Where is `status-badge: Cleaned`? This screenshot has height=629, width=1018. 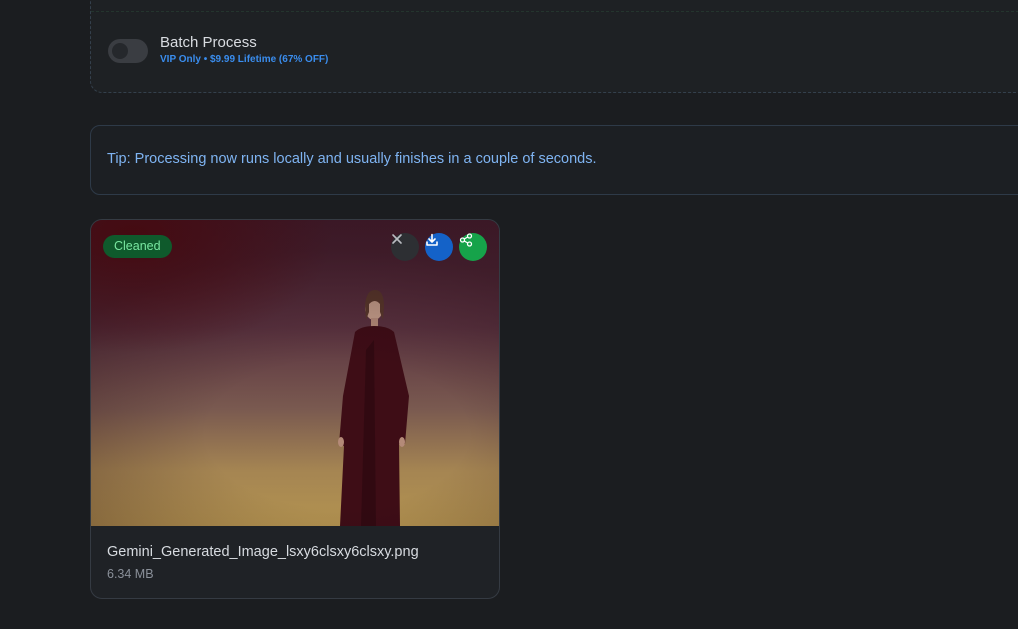 status-badge: Cleaned is located at coordinates (137, 246).